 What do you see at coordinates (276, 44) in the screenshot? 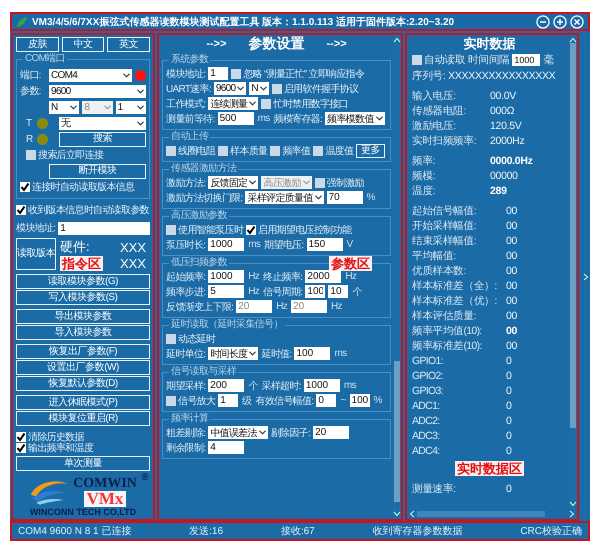
I see `panel-title: 参数设置` at bounding box center [276, 44].